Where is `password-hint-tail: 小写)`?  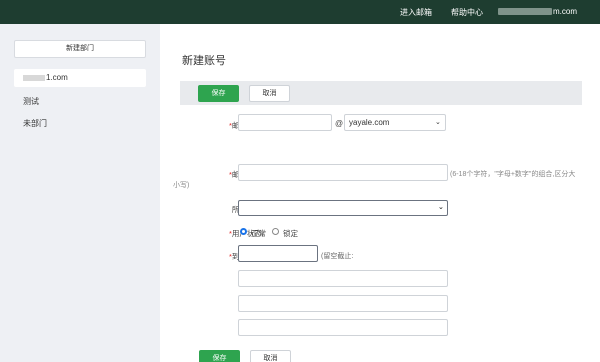
password-hint-tail: 小写) is located at coordinates (181, 185).